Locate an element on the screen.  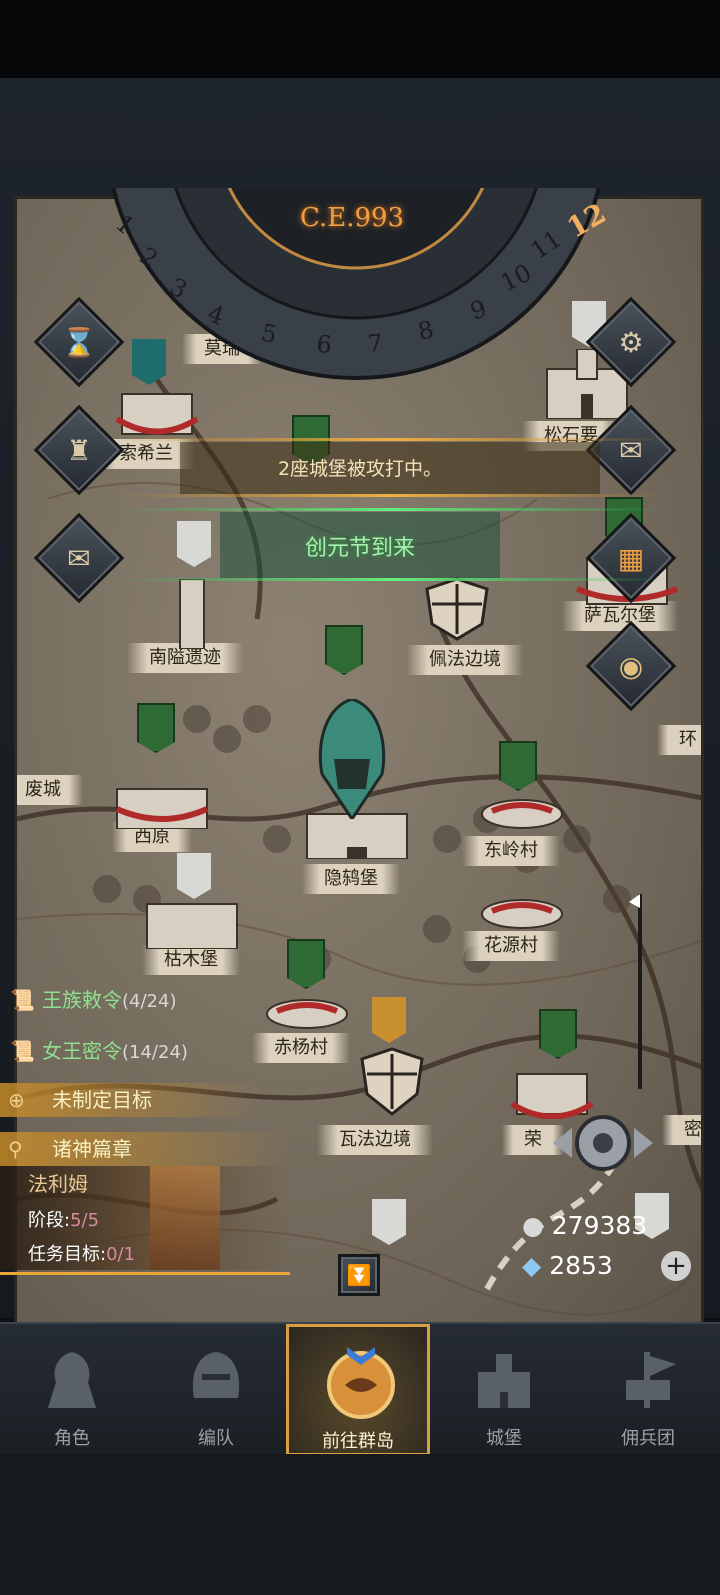
tab-formation: 编队 is located at coordinates (216, 1390).